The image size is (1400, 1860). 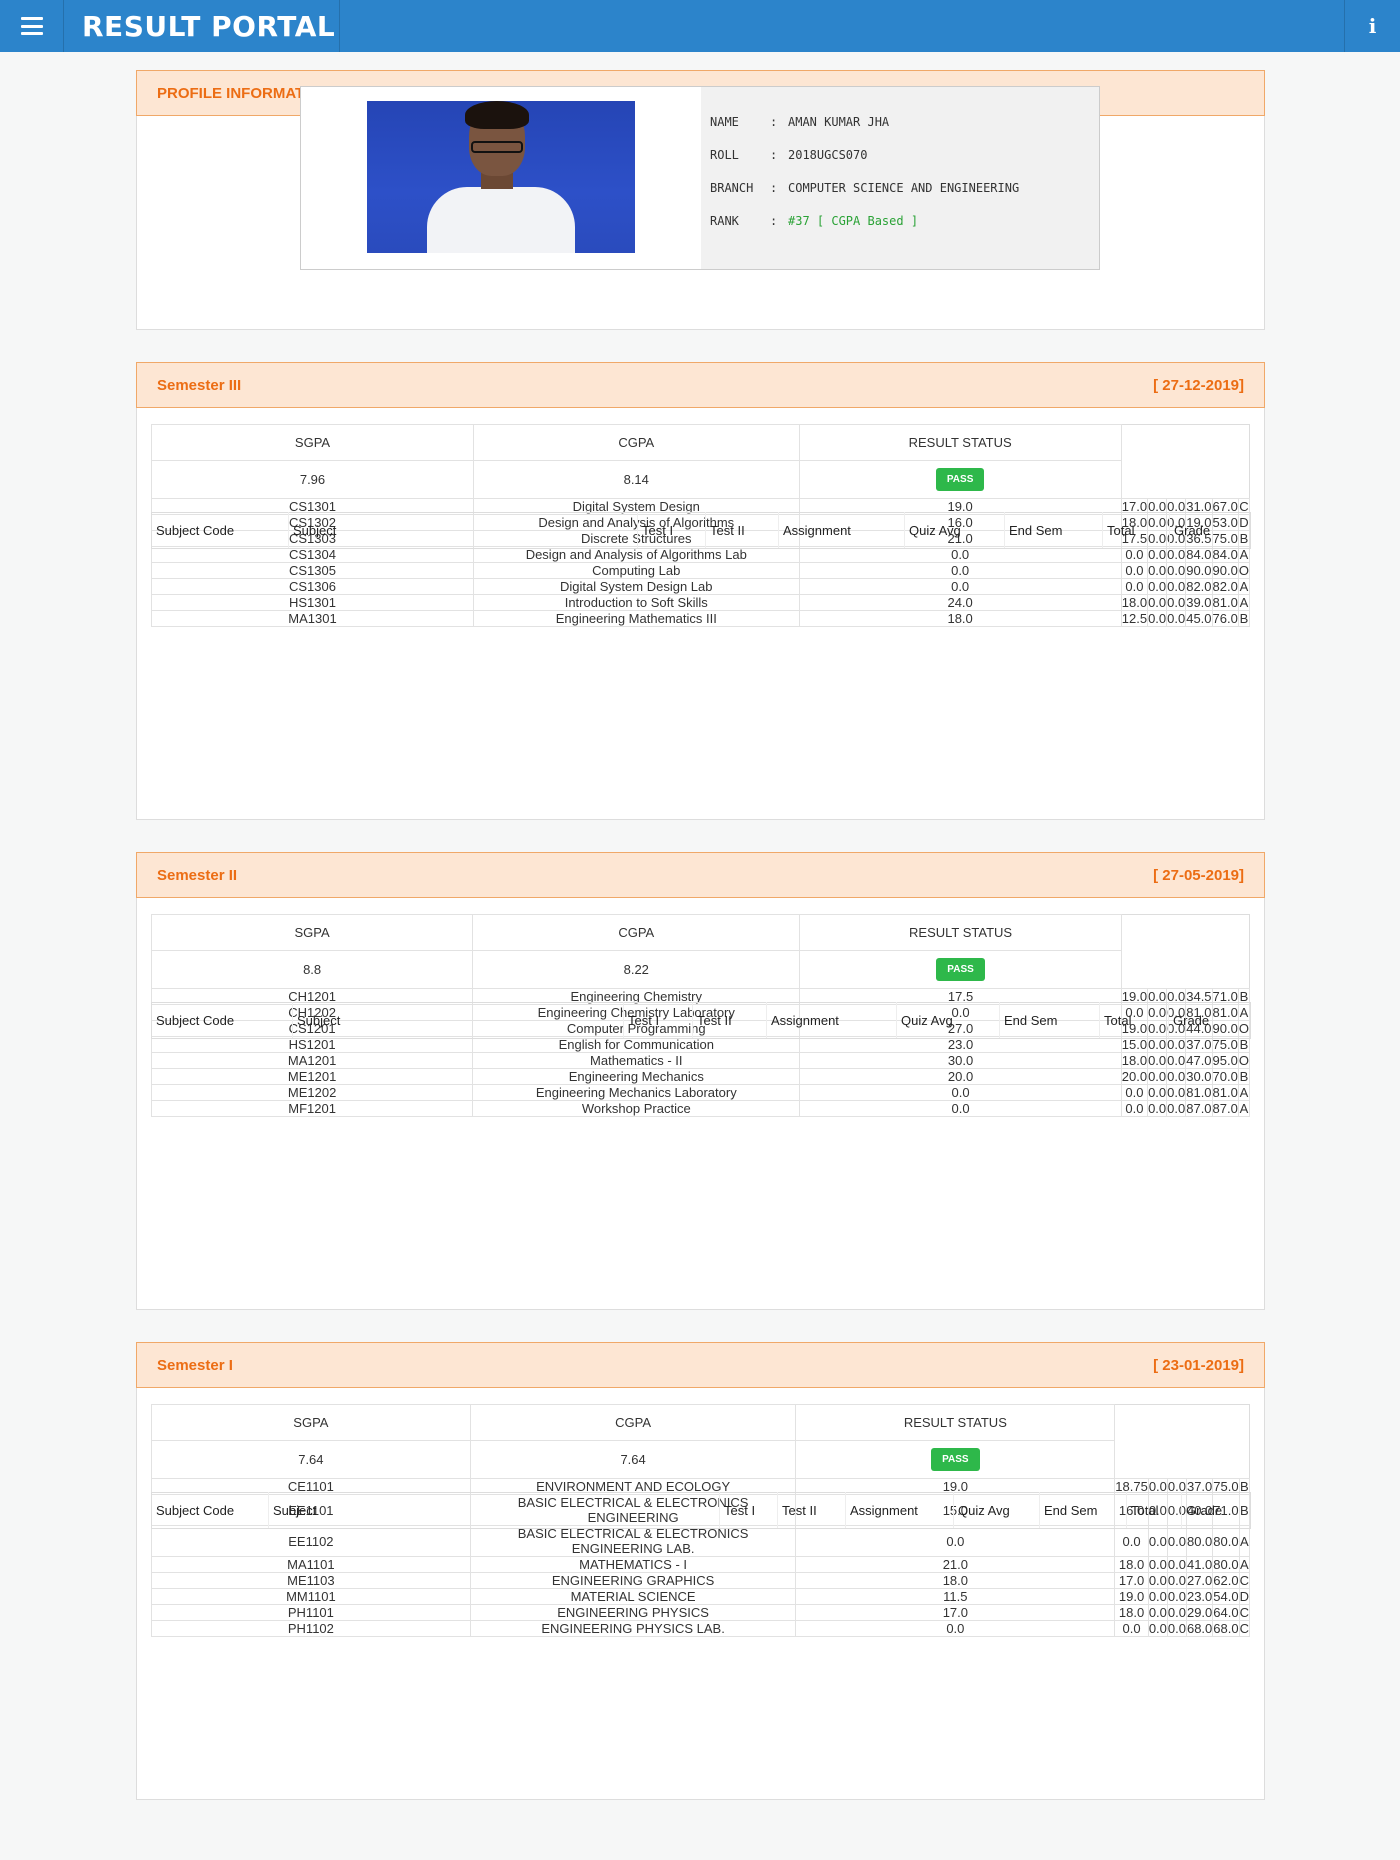 I want to click on total-cell: 62.0, so click(x=1226, y=1580).